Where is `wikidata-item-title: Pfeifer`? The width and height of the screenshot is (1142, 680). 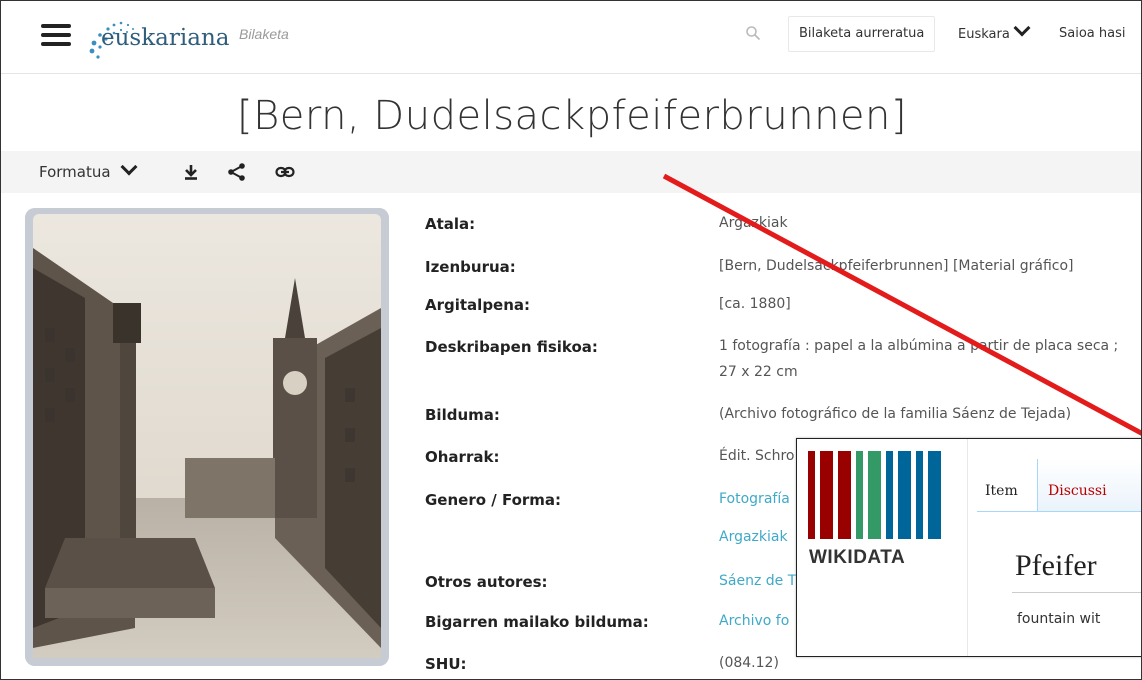
wikidata-item-title: Pfeifer is located at coordinates (1056, 565).